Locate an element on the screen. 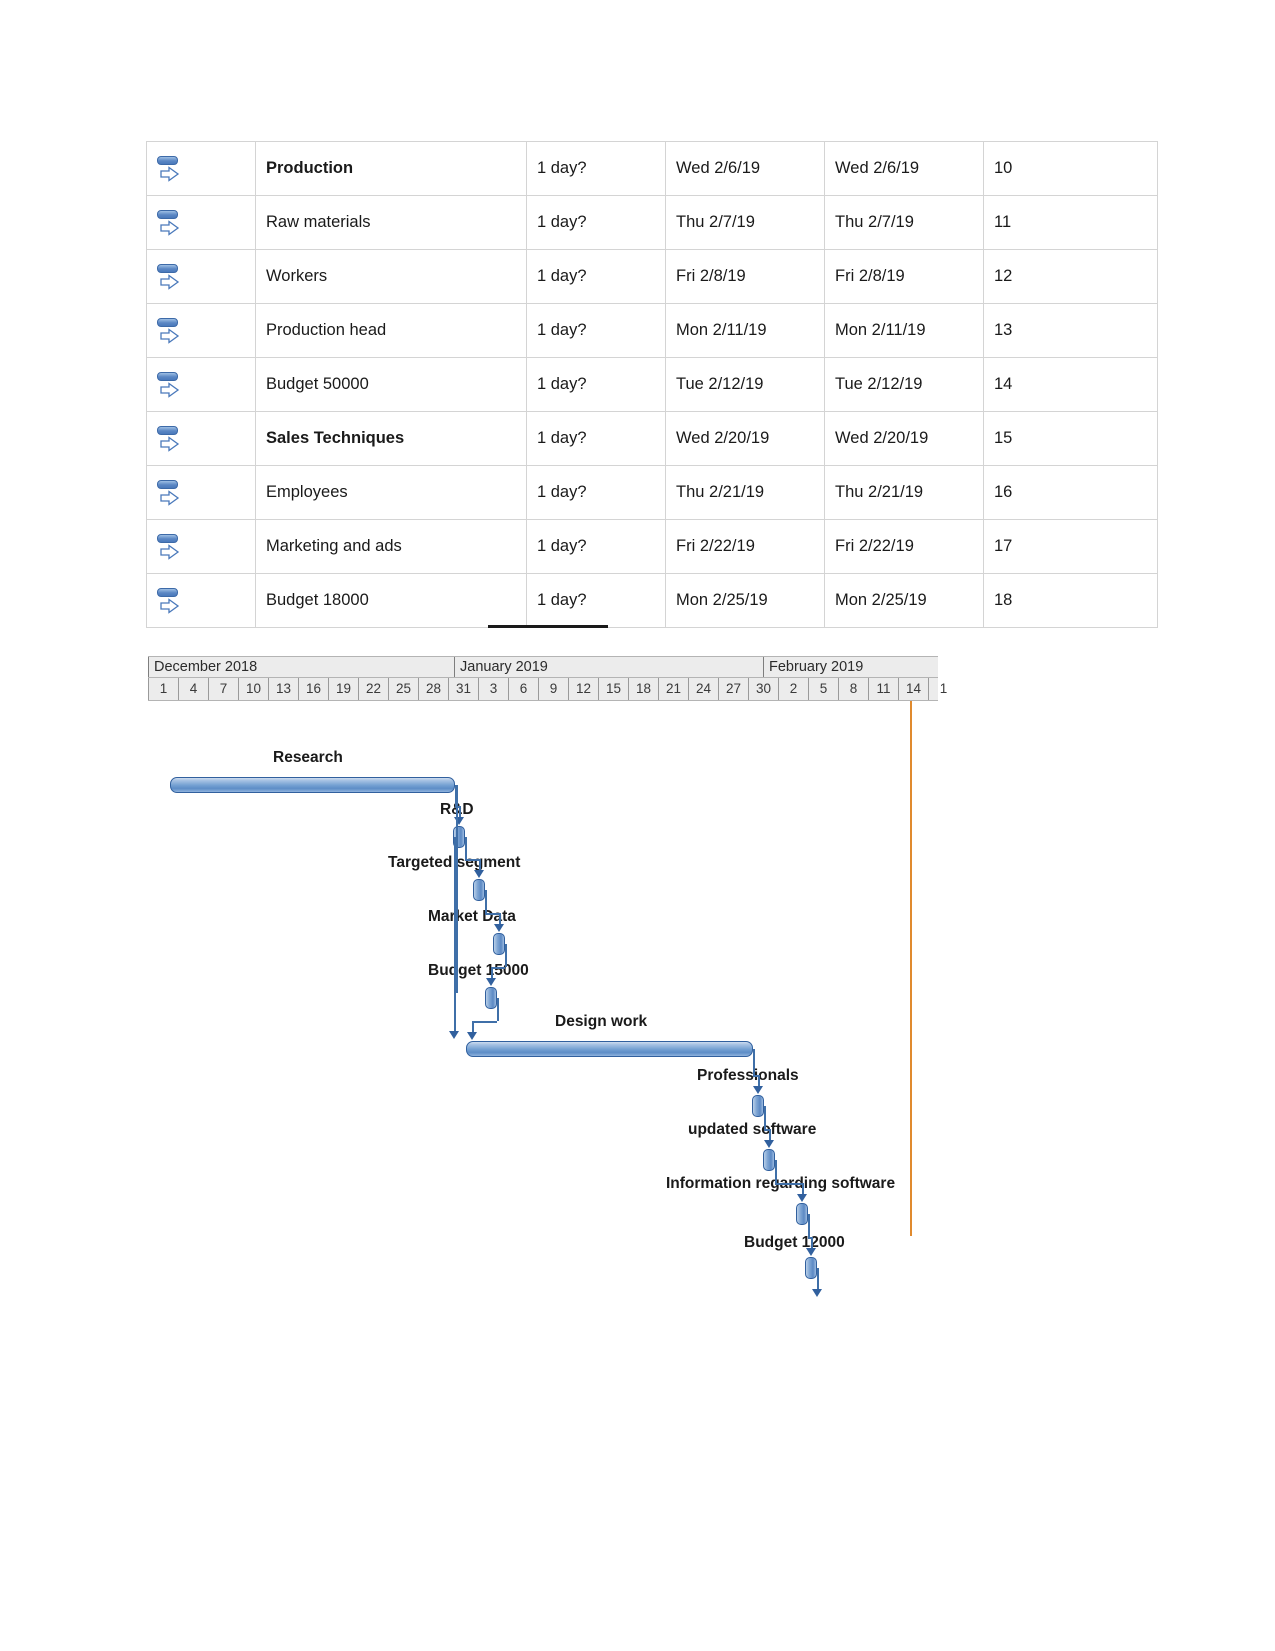  start-date-cell: Wed 2/20/19 is located at coordinates (745, 438).